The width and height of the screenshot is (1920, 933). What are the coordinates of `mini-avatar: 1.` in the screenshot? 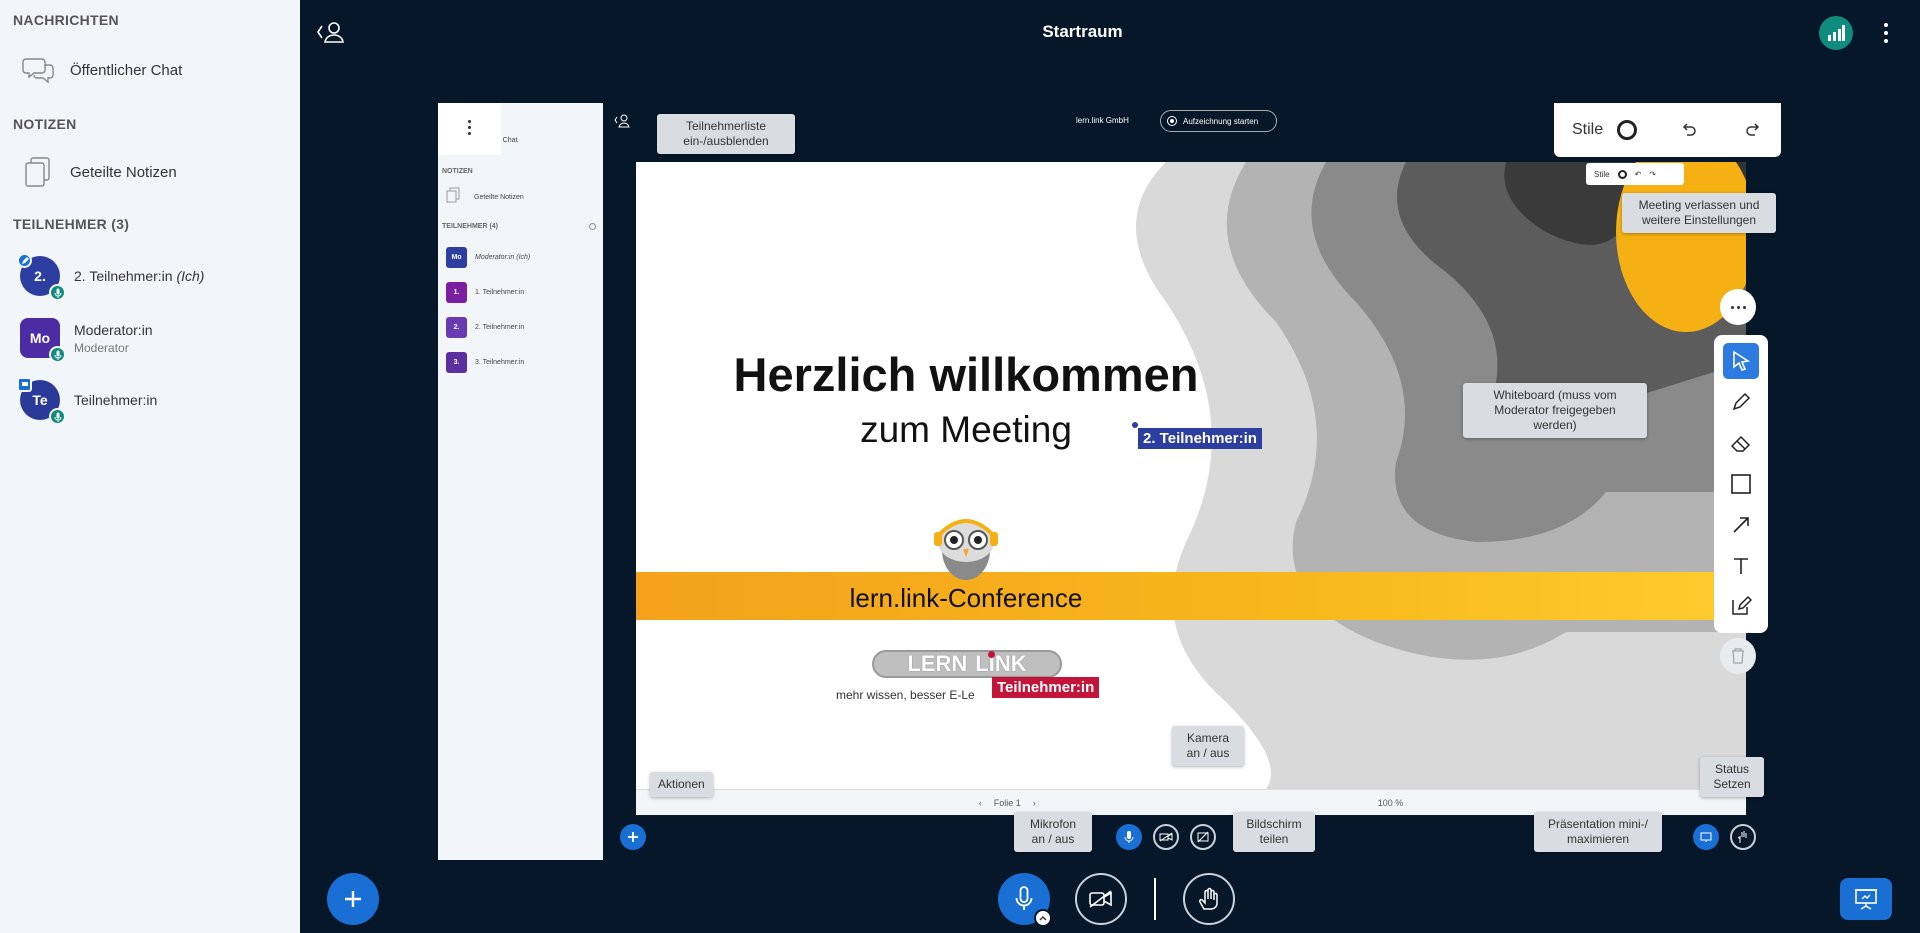 It's located at (456, 292).